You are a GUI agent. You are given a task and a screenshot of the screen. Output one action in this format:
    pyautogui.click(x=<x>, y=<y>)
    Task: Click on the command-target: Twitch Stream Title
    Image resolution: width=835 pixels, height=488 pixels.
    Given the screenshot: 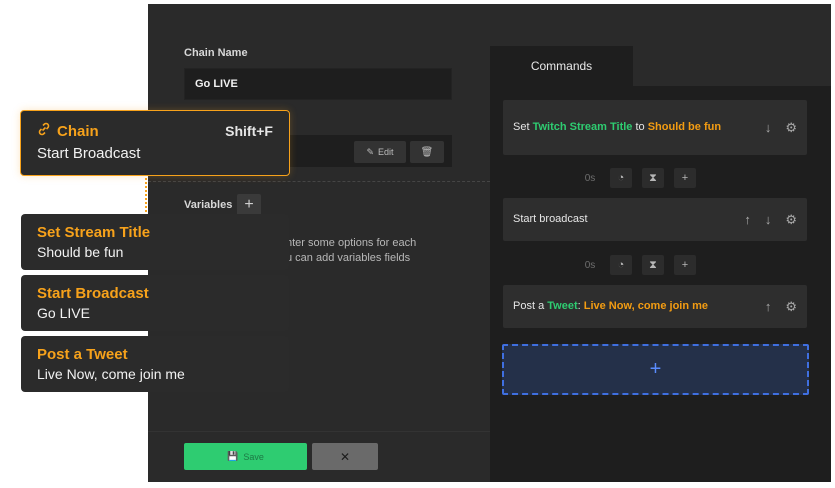 What is the action you would take?
    pyautogui.click(x=582, y=127)
    